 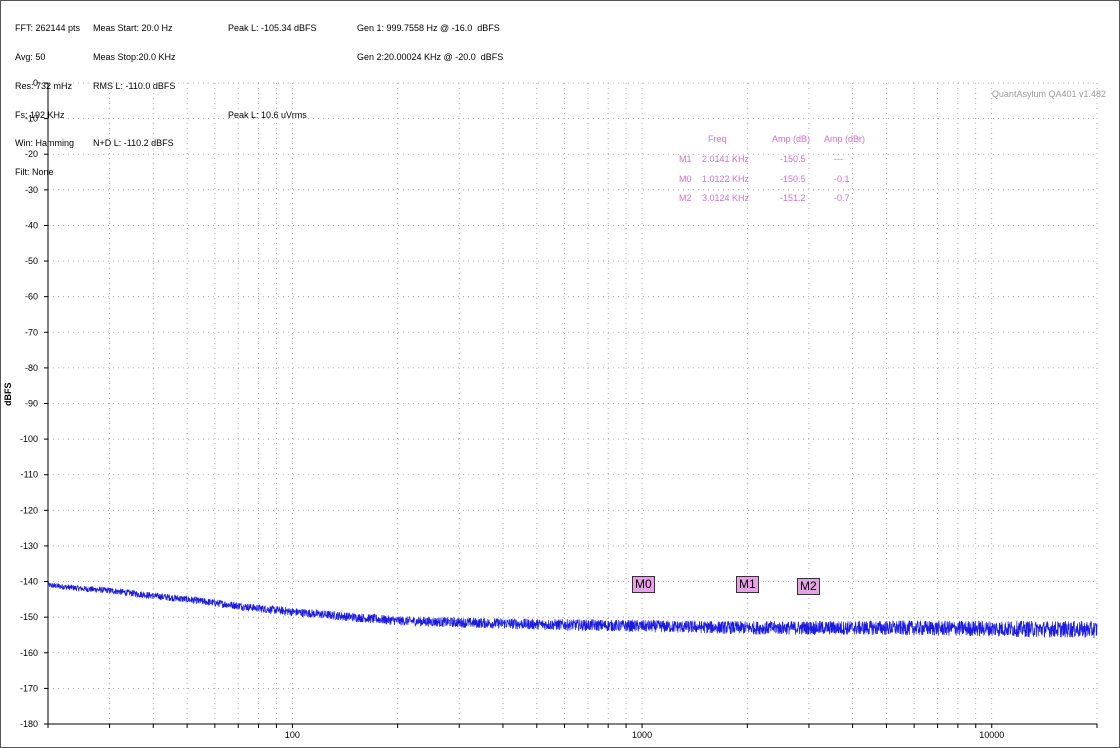 What do you see at coordinates (31, 190) in the screenshot?
I see `y-tick-label: -30` at bounding box center [31, 190].